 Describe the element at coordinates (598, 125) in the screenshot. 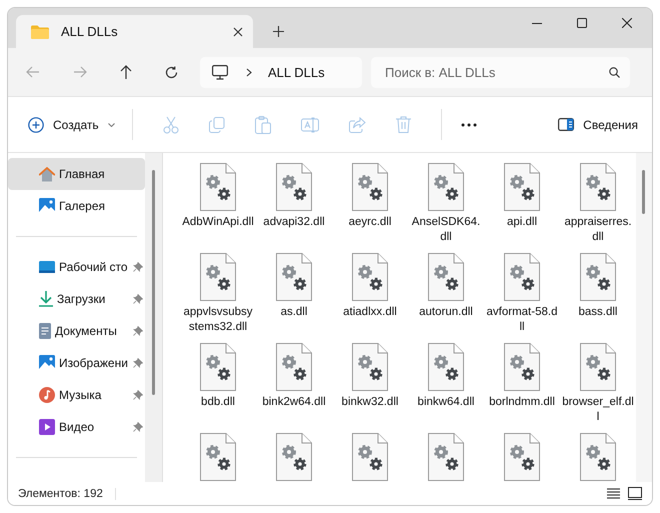

I see `details-button: Сведения` at that location.